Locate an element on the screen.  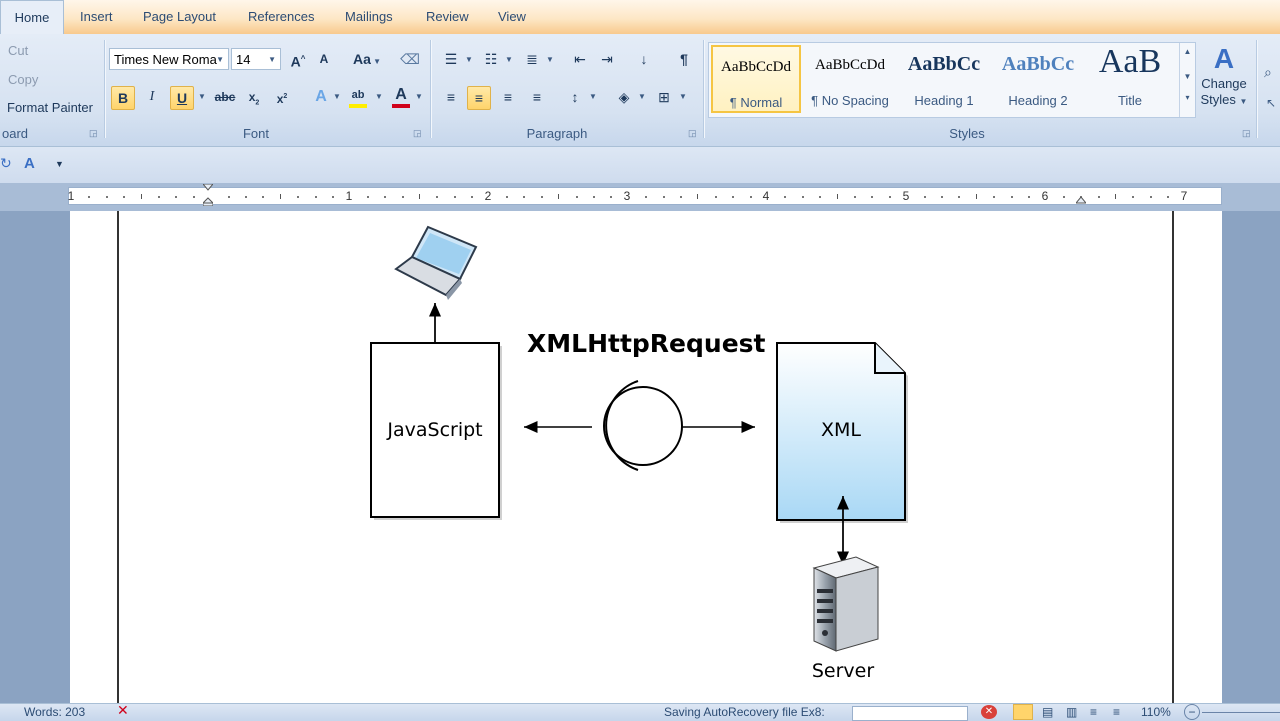
underline-button: U is located at coordinates (182, 98).